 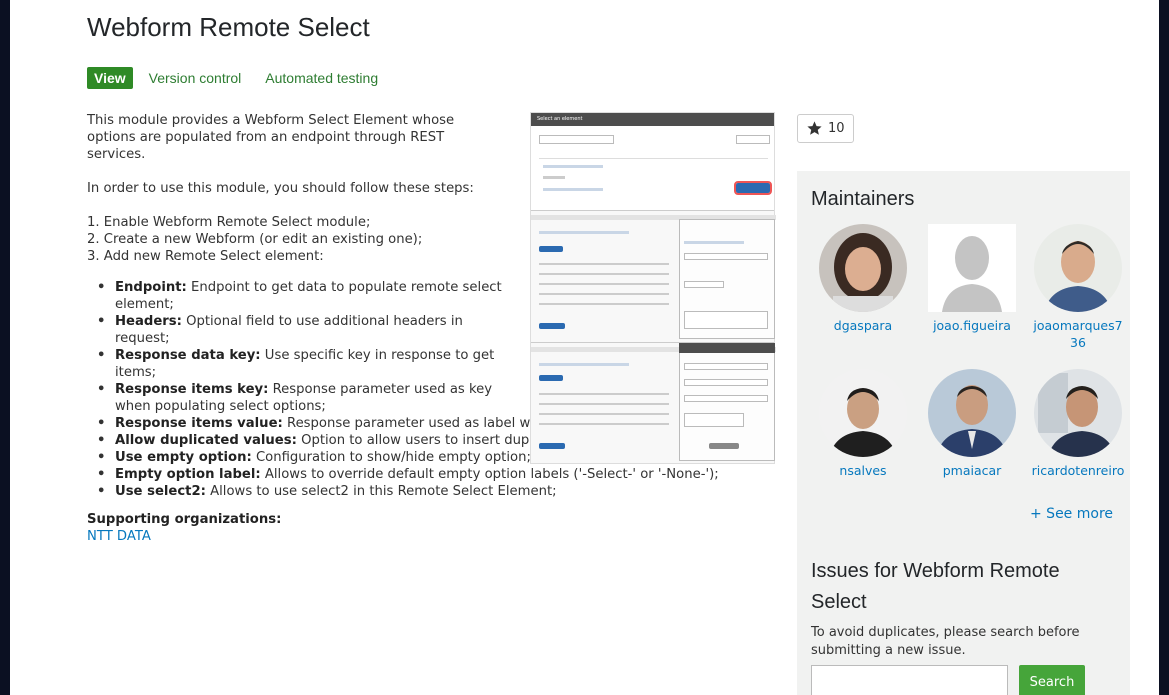 I want to click on screenshot-panel-form, so click(x=653, y=403).